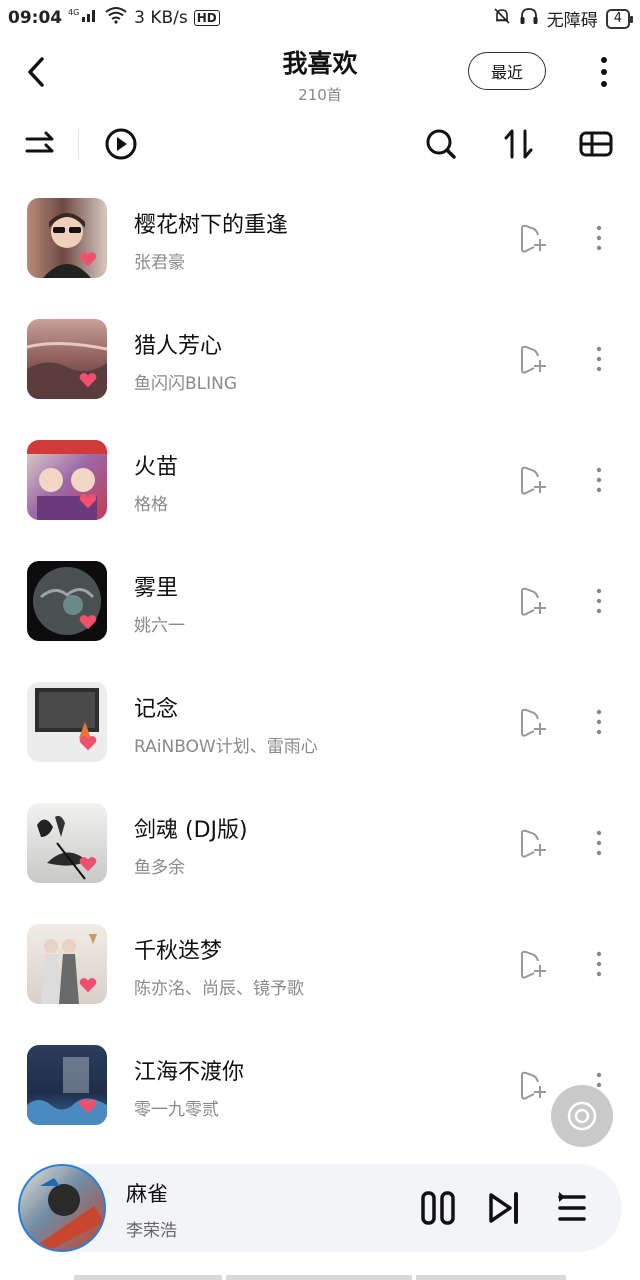 The image size is (640, 1280). I want to click on next-track-button, so click(504, 1208).